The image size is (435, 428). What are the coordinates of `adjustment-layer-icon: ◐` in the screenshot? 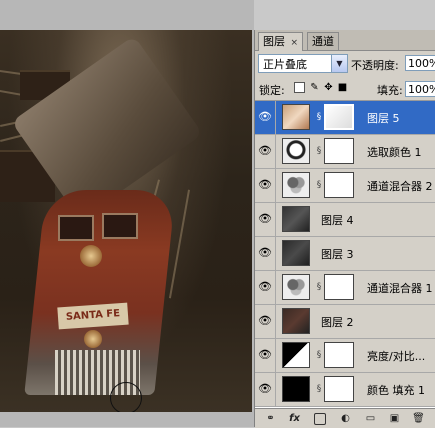 It's located at (345, 418).